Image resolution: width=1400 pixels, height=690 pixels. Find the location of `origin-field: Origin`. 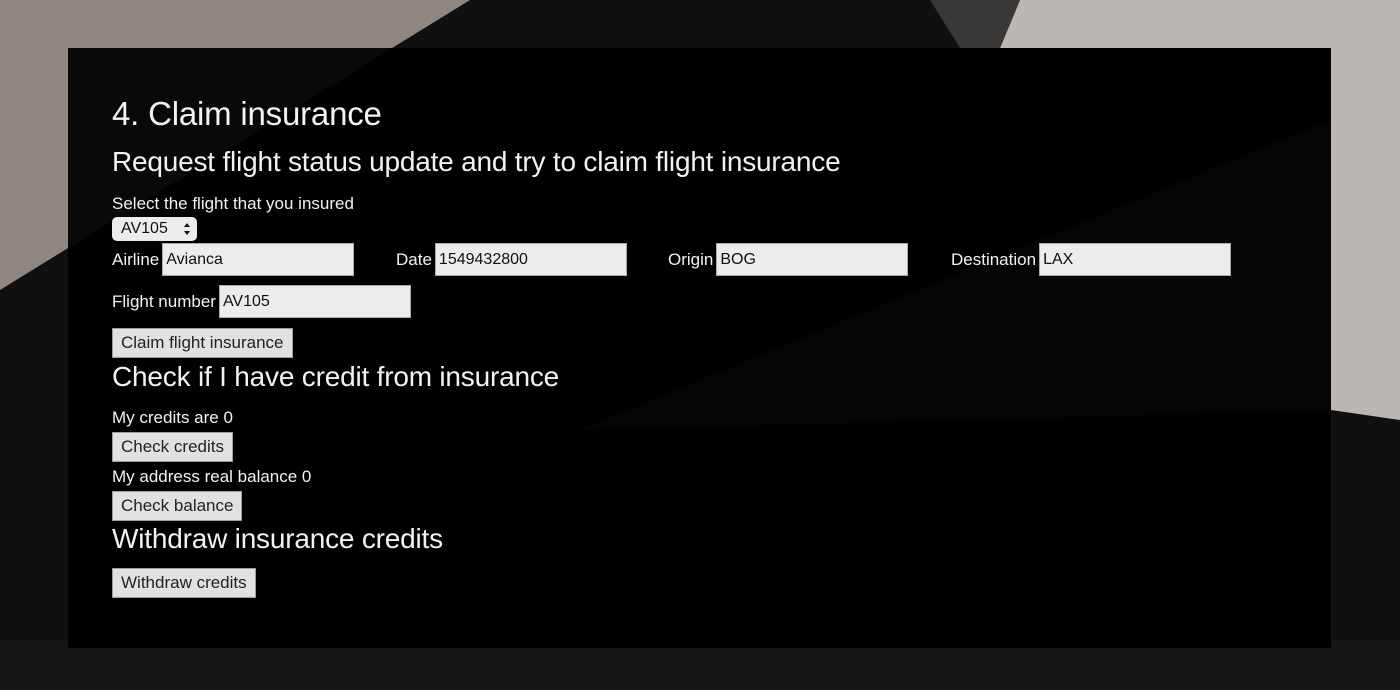

origin-field: Origin is located at coordinates (788, 259).